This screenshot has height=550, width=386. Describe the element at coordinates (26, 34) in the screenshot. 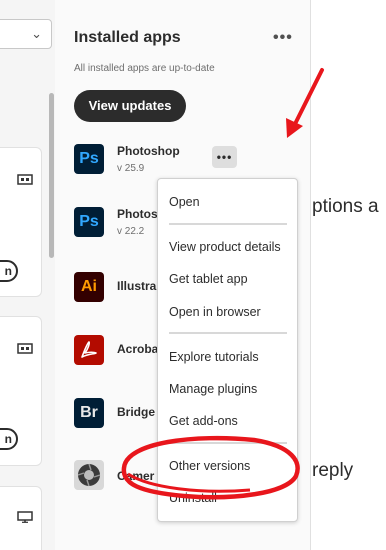

I see `filter-dropdown: ⌄` at that location.